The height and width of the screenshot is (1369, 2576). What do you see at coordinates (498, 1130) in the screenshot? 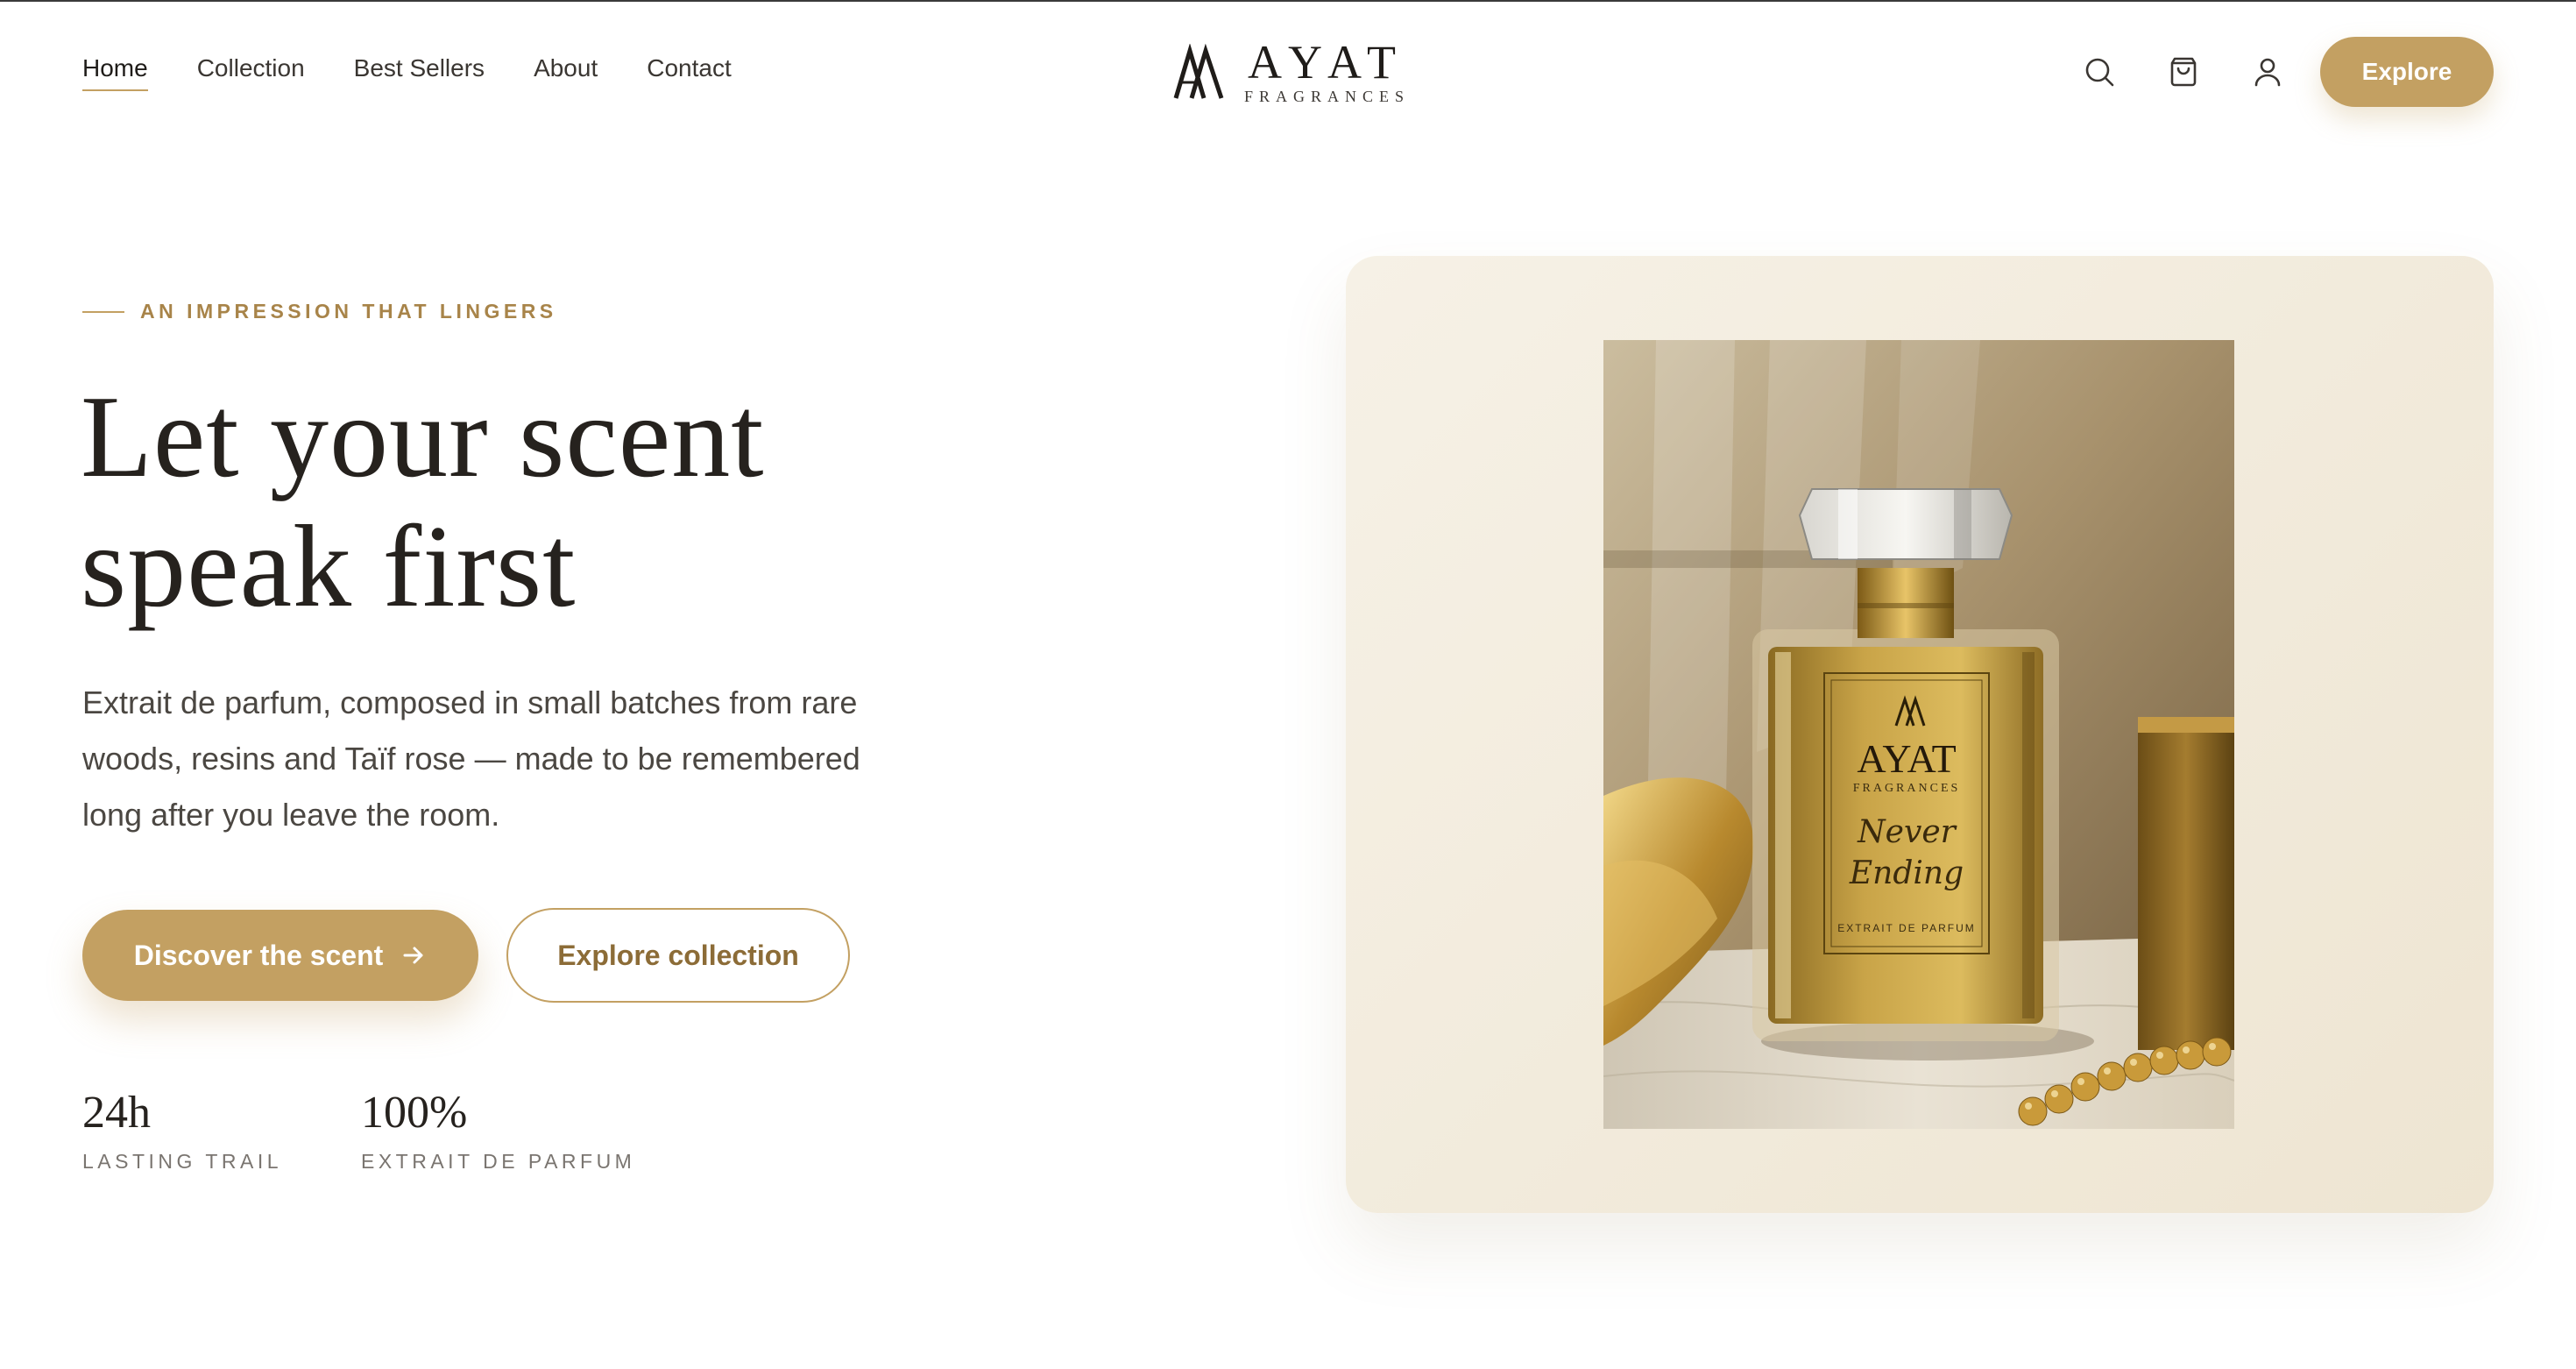
I see `stat-extrait: 100% EXTRAIT DE PARFUM` at bounding box center [498, 1130].